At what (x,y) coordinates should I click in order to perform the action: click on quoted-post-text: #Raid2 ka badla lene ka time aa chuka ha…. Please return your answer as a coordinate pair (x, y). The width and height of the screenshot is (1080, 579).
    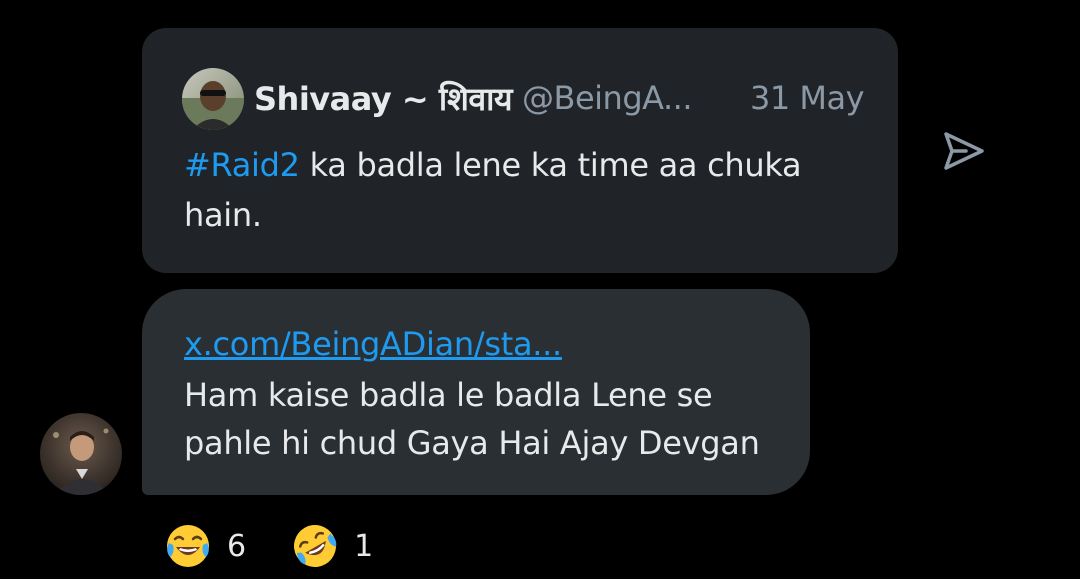
    Looking at the image, I should click on (524, 190).